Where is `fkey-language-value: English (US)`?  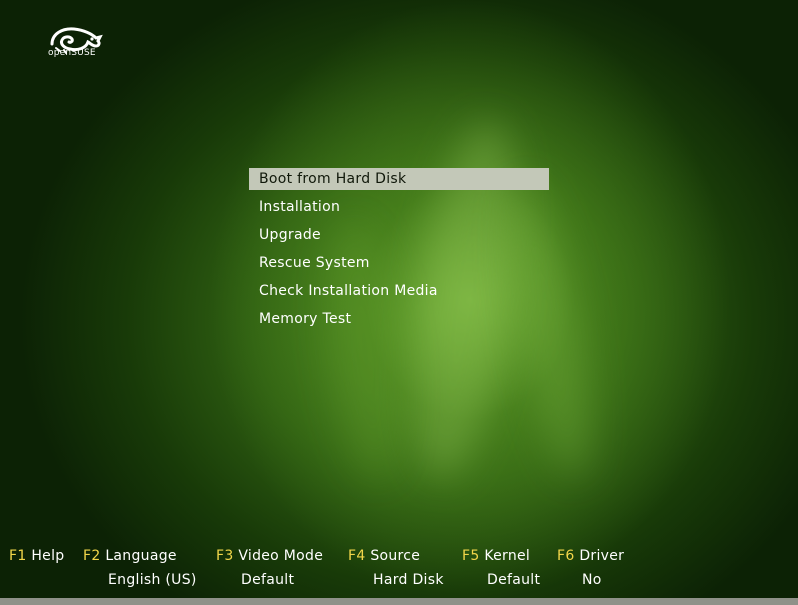
fkey-language-value: English (US) is located at coordinates (152, 580).